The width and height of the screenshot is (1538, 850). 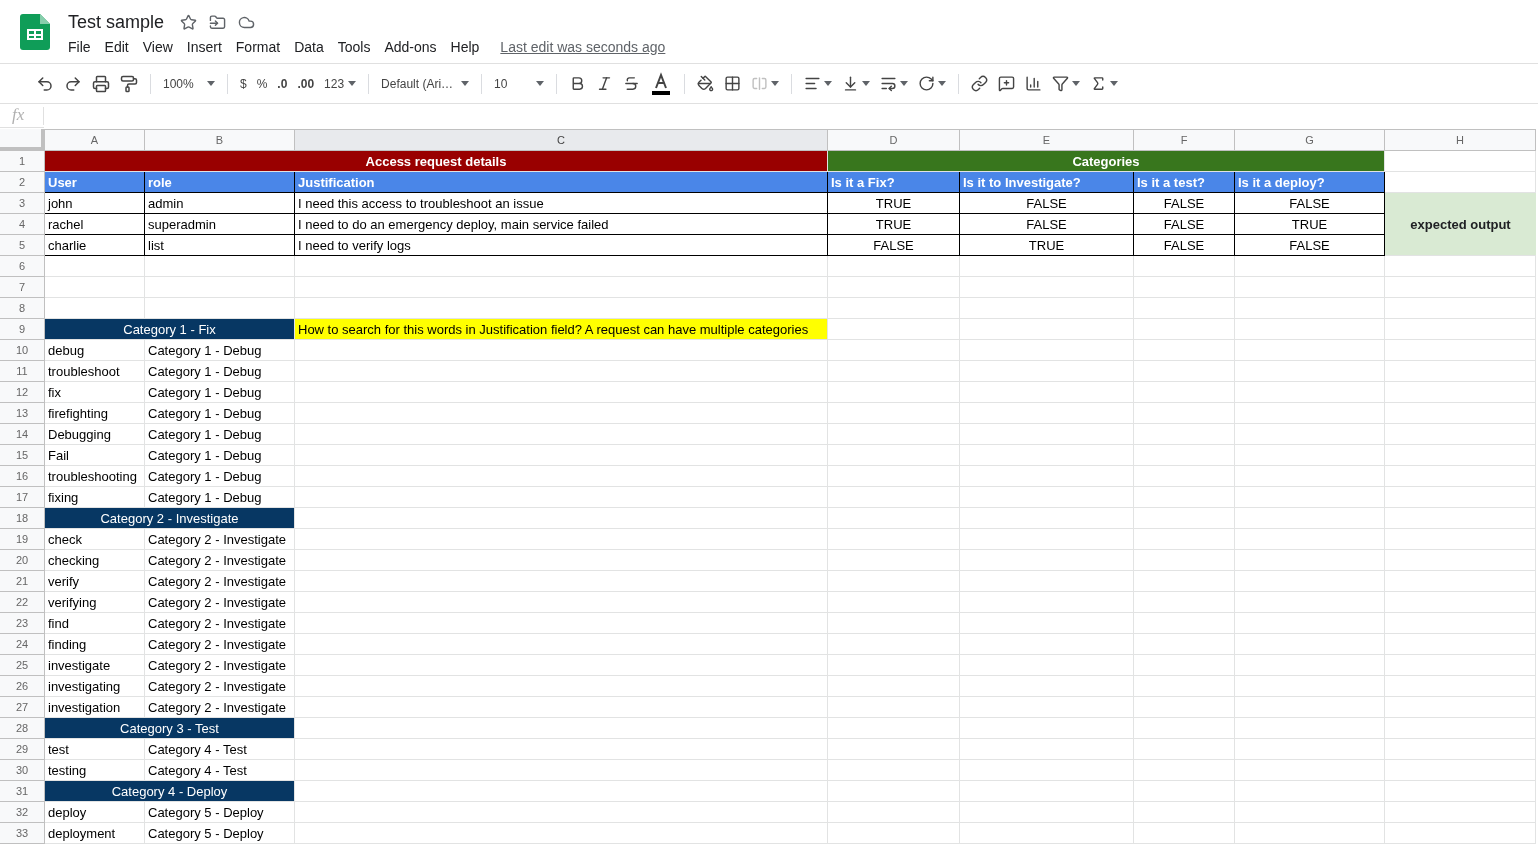 What do you see at coordinates (22, 161) in the screenshot?
I see `row-number: 1` at bounding box center [22, 161].